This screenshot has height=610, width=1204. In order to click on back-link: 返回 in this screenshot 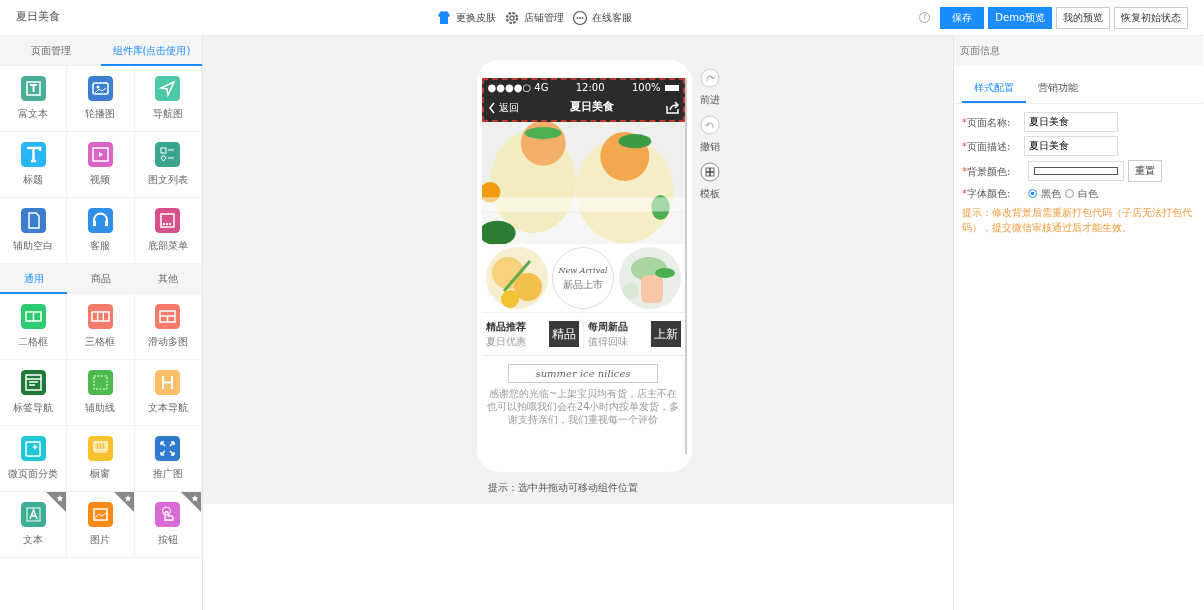, I will do `click(503, 107)`.